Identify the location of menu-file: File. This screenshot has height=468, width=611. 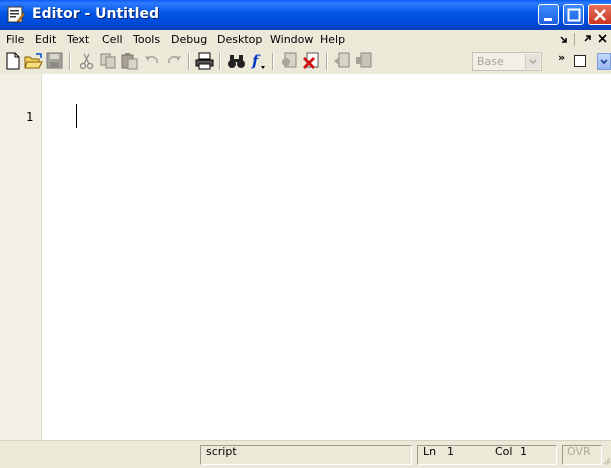
(15, 39).